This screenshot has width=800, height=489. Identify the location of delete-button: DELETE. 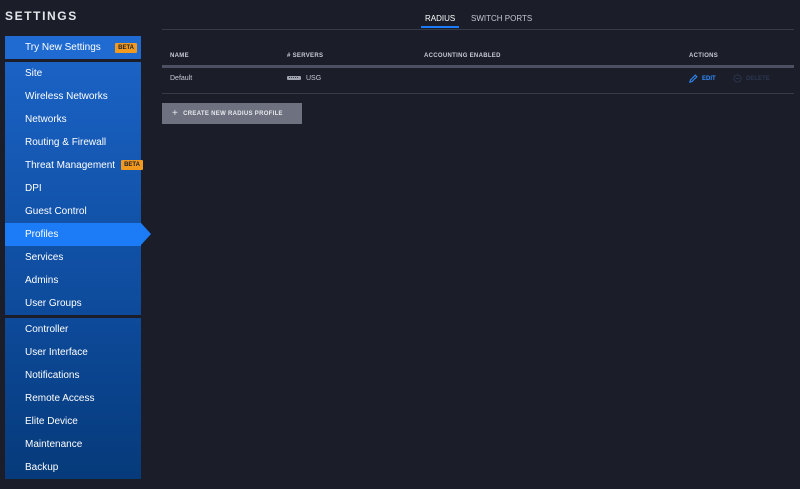
(751, 78).